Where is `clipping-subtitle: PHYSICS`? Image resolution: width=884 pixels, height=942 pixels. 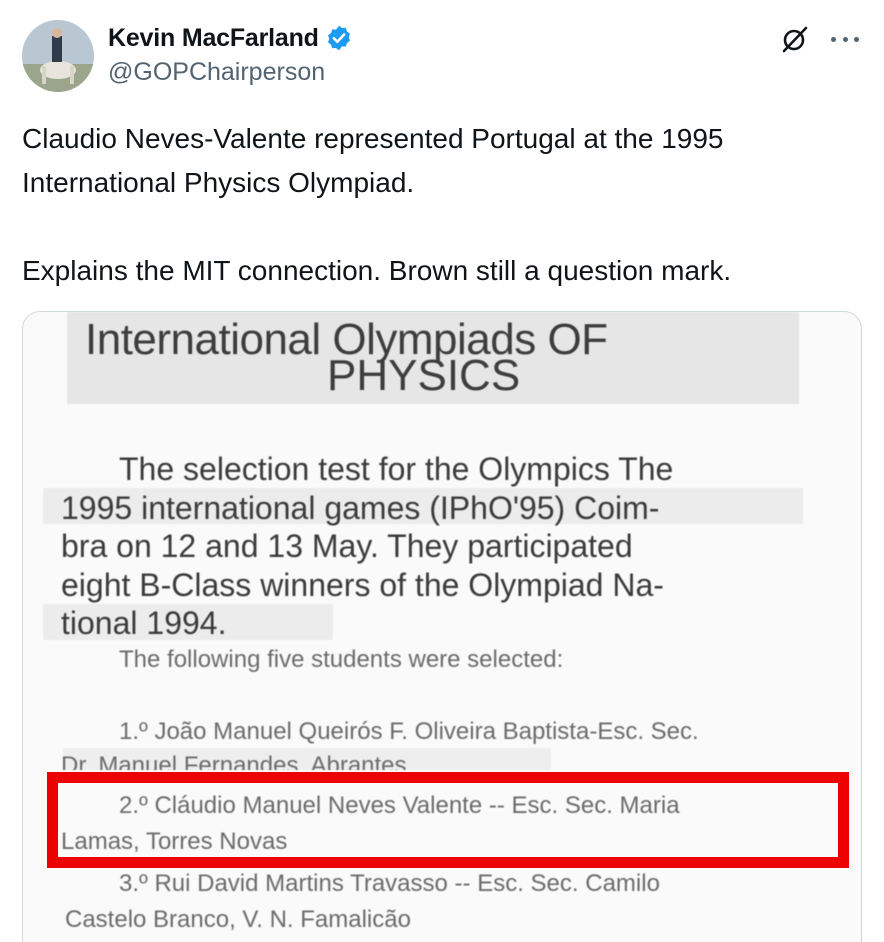 clipping-subtitle: PHYSICS is located at coordinates (424, 375).